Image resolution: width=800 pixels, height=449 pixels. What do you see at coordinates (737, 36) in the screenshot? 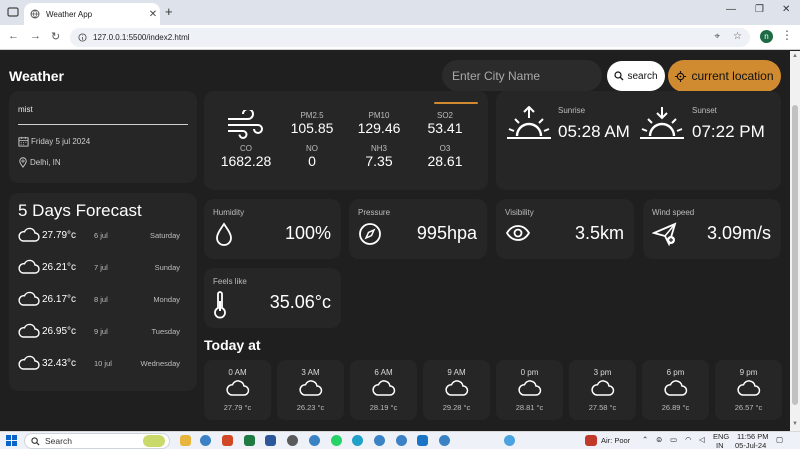
I see `bookmark-star-icon: ☆` at bounding box center [737, 36].